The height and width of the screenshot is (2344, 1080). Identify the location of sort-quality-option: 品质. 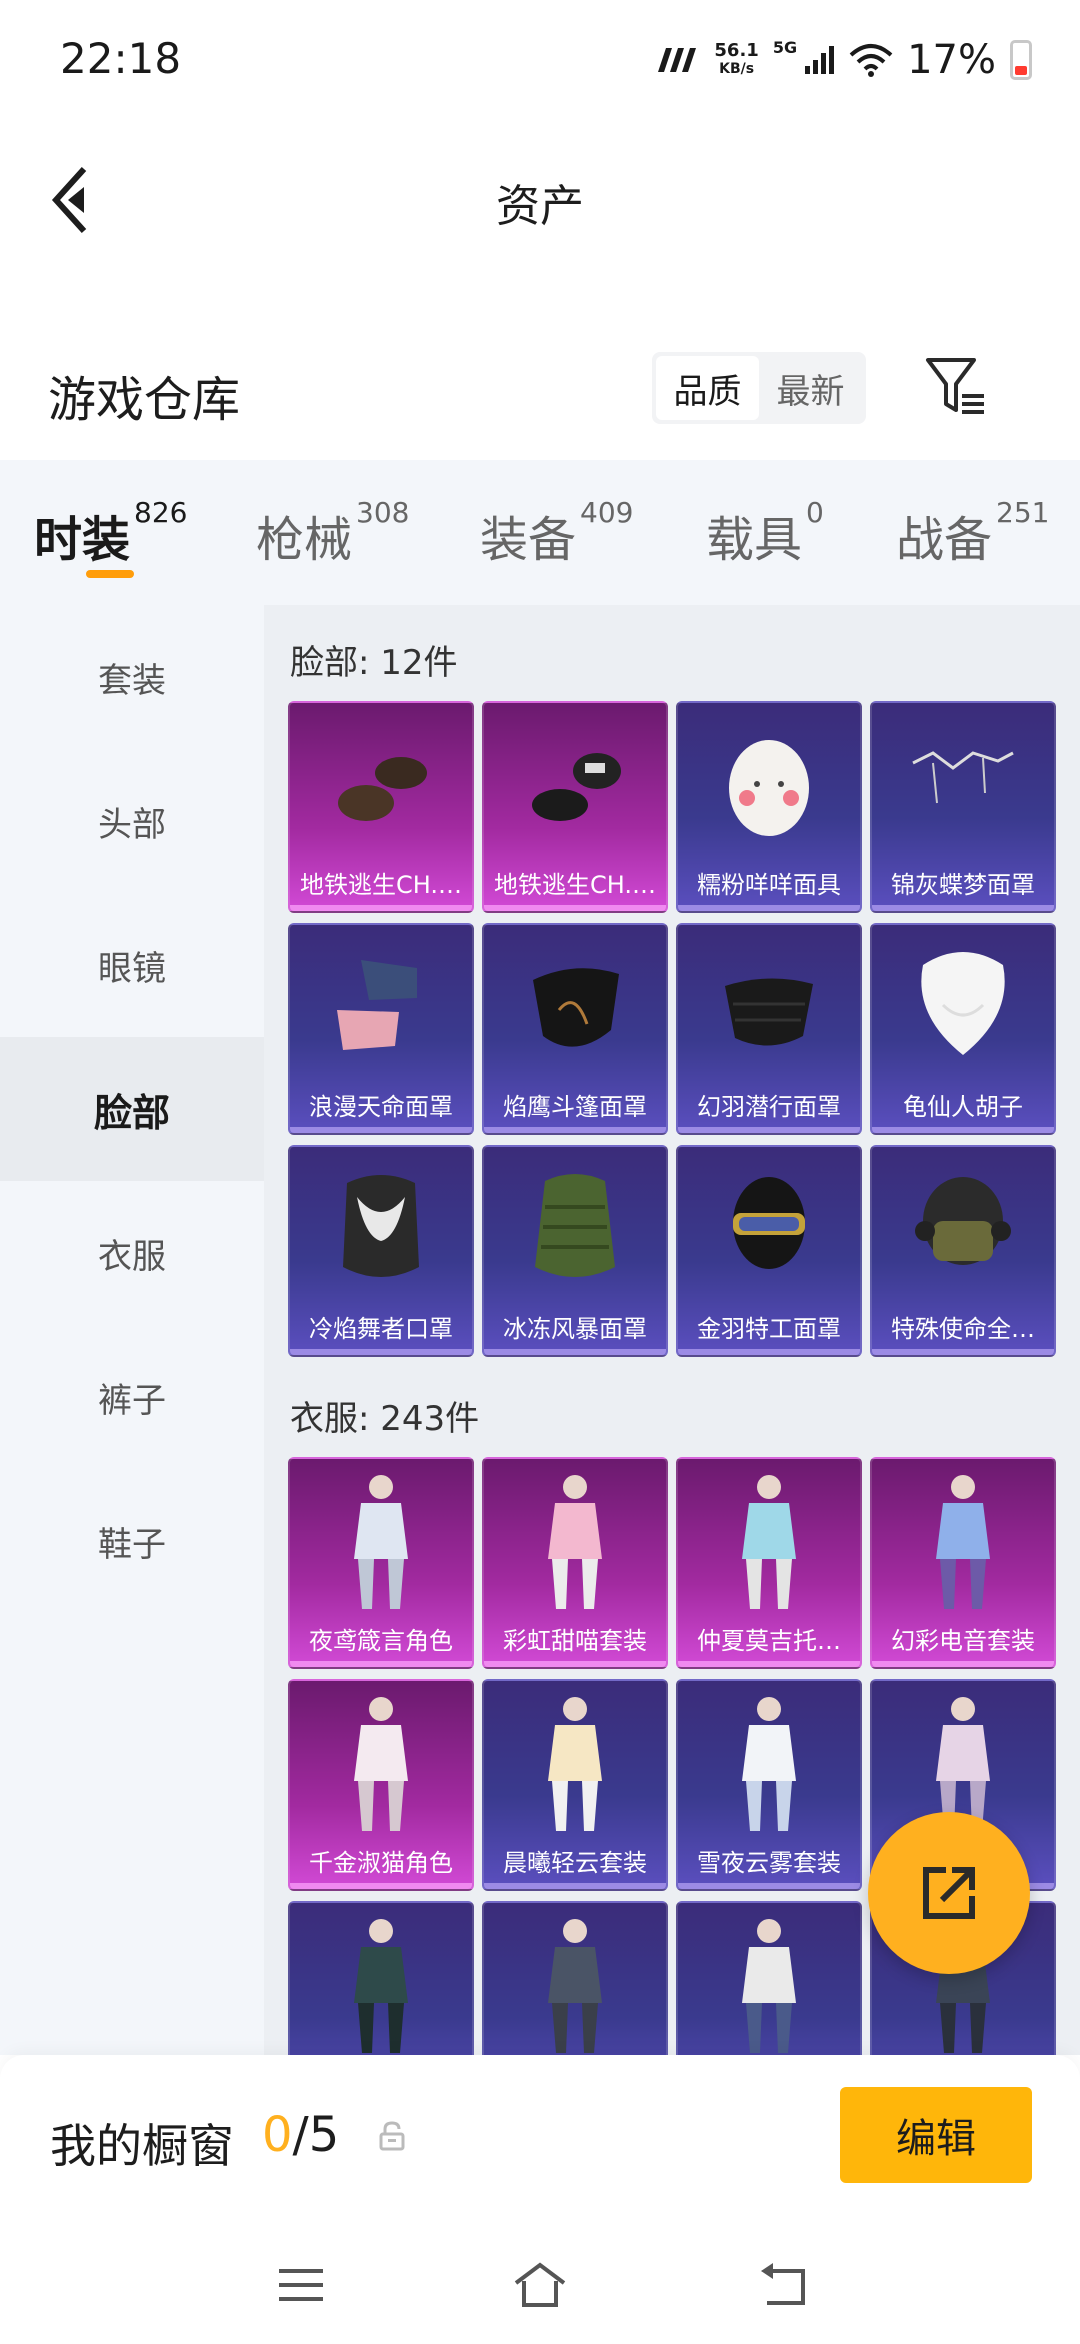
(707, 388).